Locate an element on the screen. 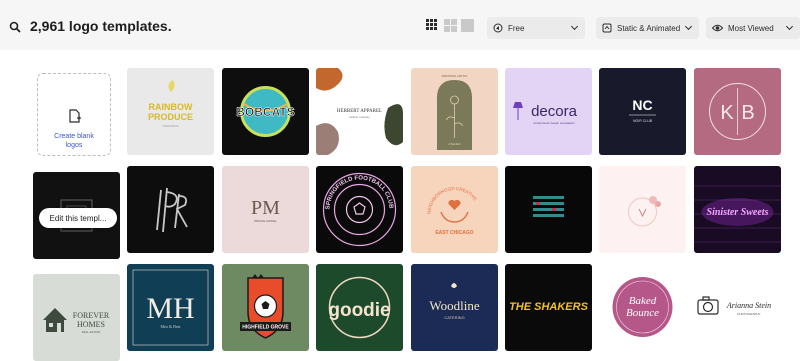 Image resolution: width=800 pixels, height=361 pixels. template-card-springfield-fc: SPRINGFIELD FOOTBALL CLUB is located at coordinates (359, 209).